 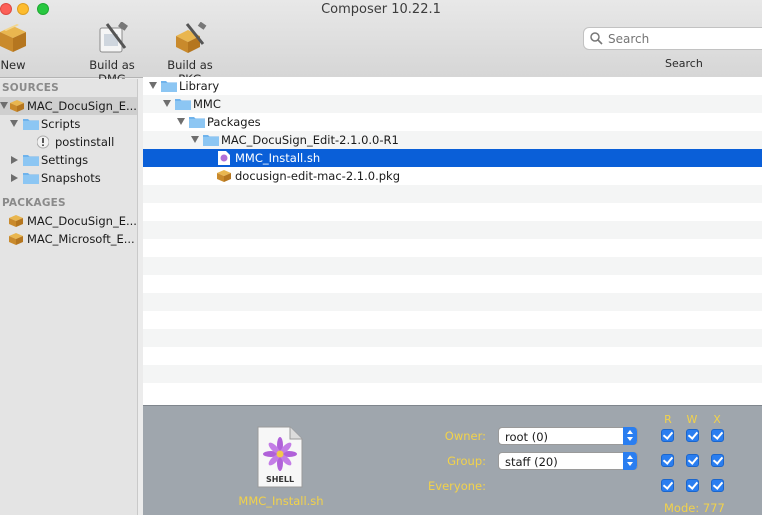 I want to click on tree-row-docusign-pkg: docusign-edit-mac-2.1.0.pkg, so click(x=452, y=176).